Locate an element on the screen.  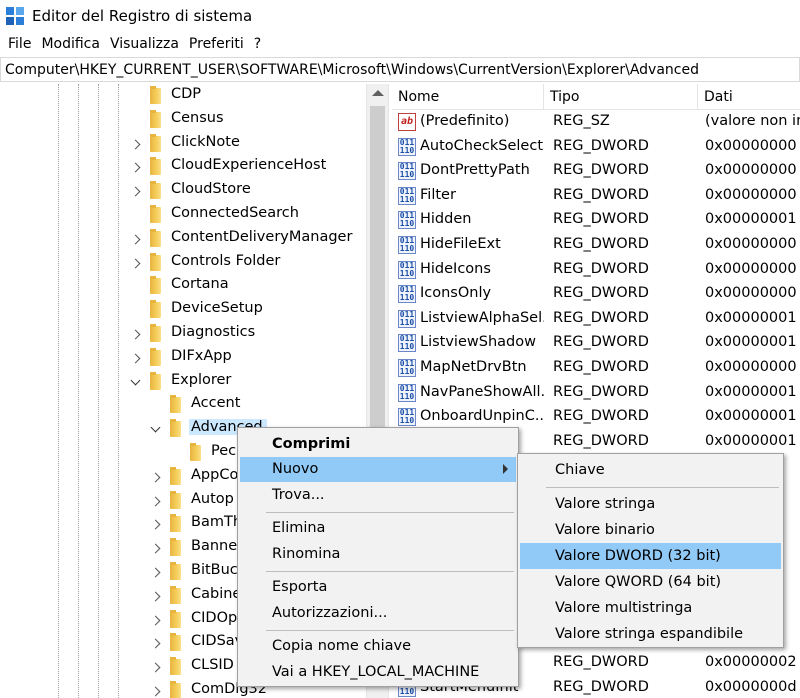
scroll-up-arrow-icon is located at coordinates (378, 93).